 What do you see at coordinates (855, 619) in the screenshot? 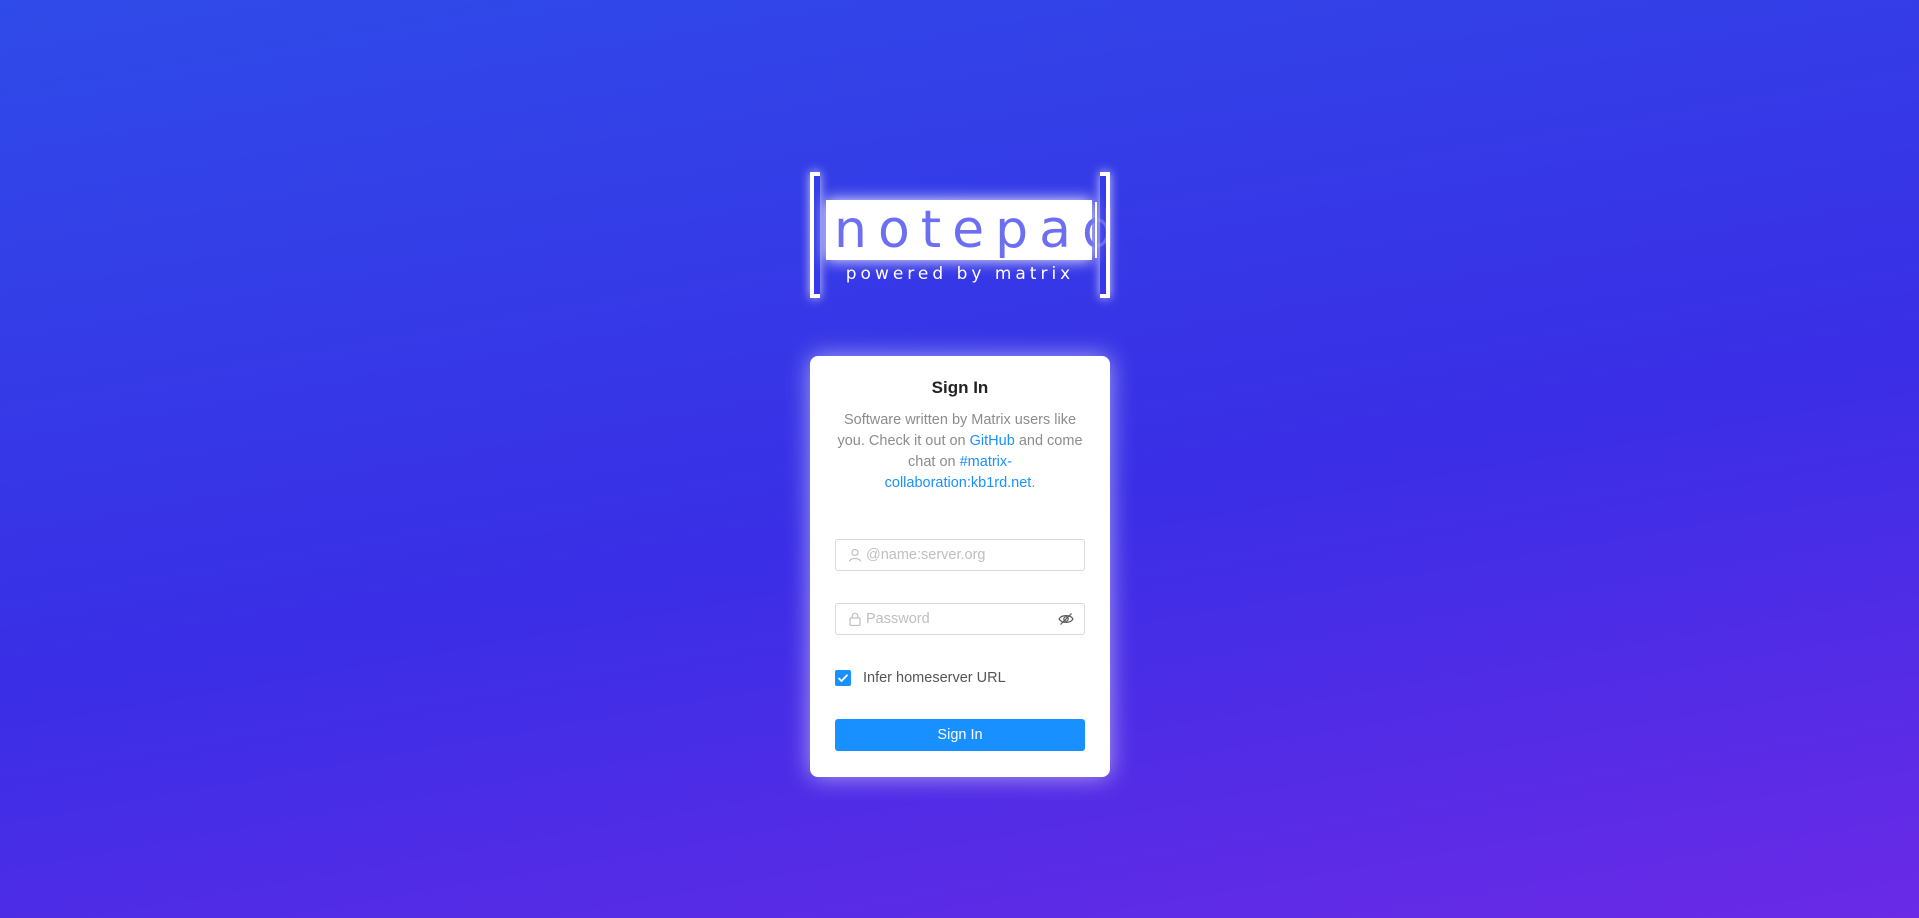
I see `lock-icon` at bounding box center [855, 619].